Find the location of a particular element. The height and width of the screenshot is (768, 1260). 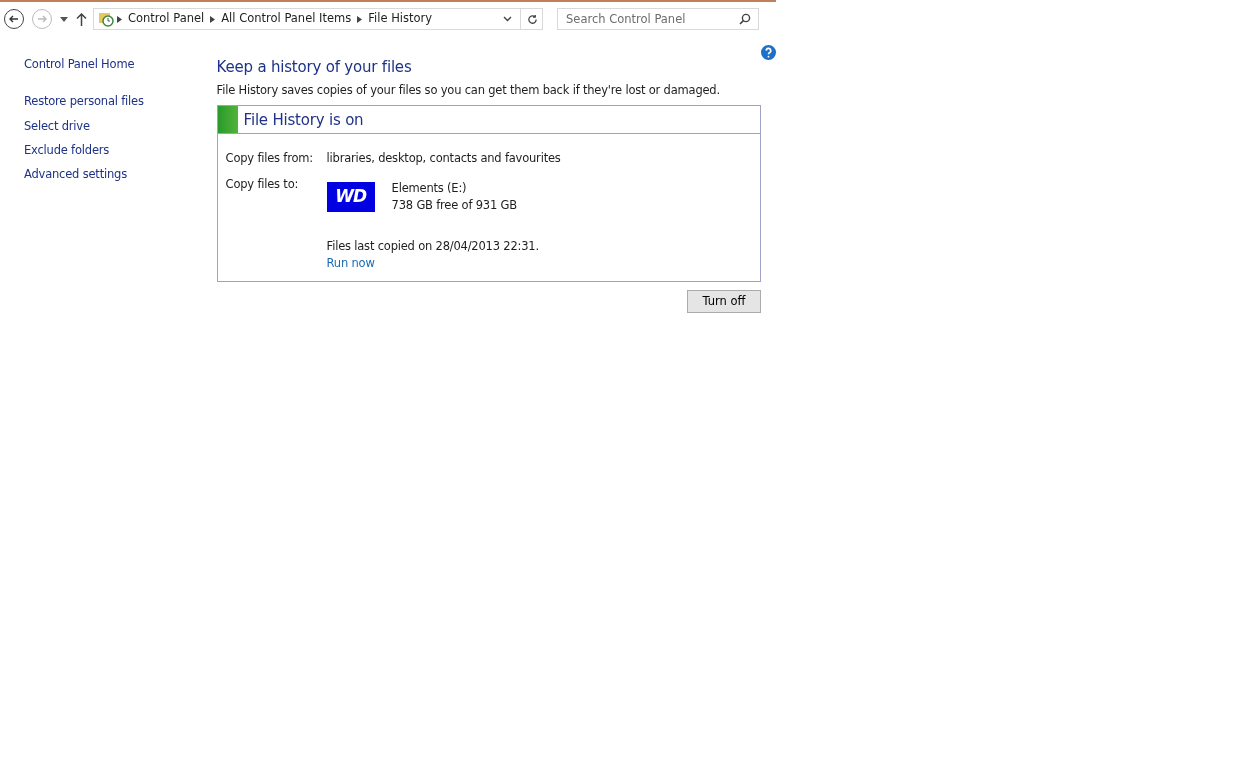

sidebar-link: Exclude folders is located at coordinates (108, 150).